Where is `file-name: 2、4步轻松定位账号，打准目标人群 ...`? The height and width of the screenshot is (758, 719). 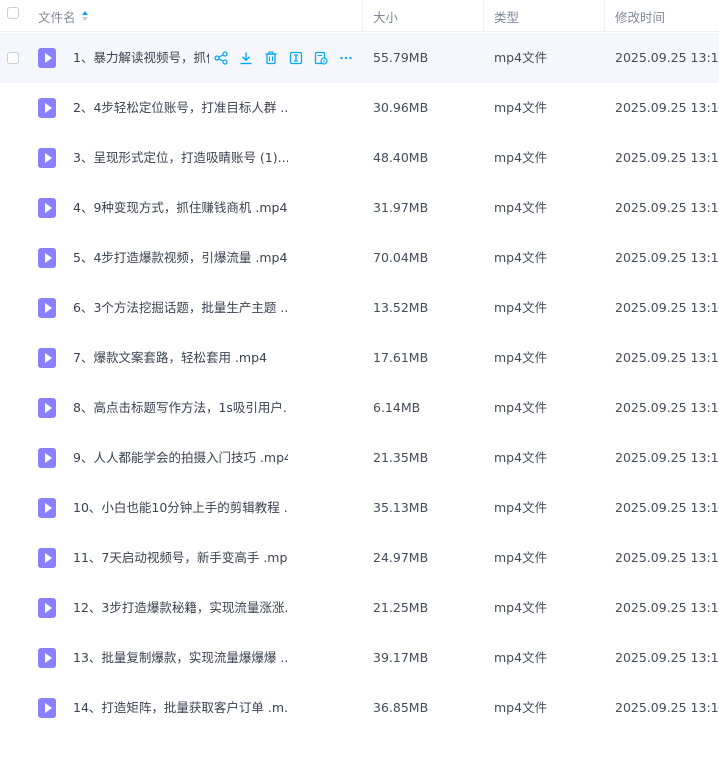
file-name: 2、4步轻松定位账号，打准目标人群 ... is located at coordinates (180, 108).